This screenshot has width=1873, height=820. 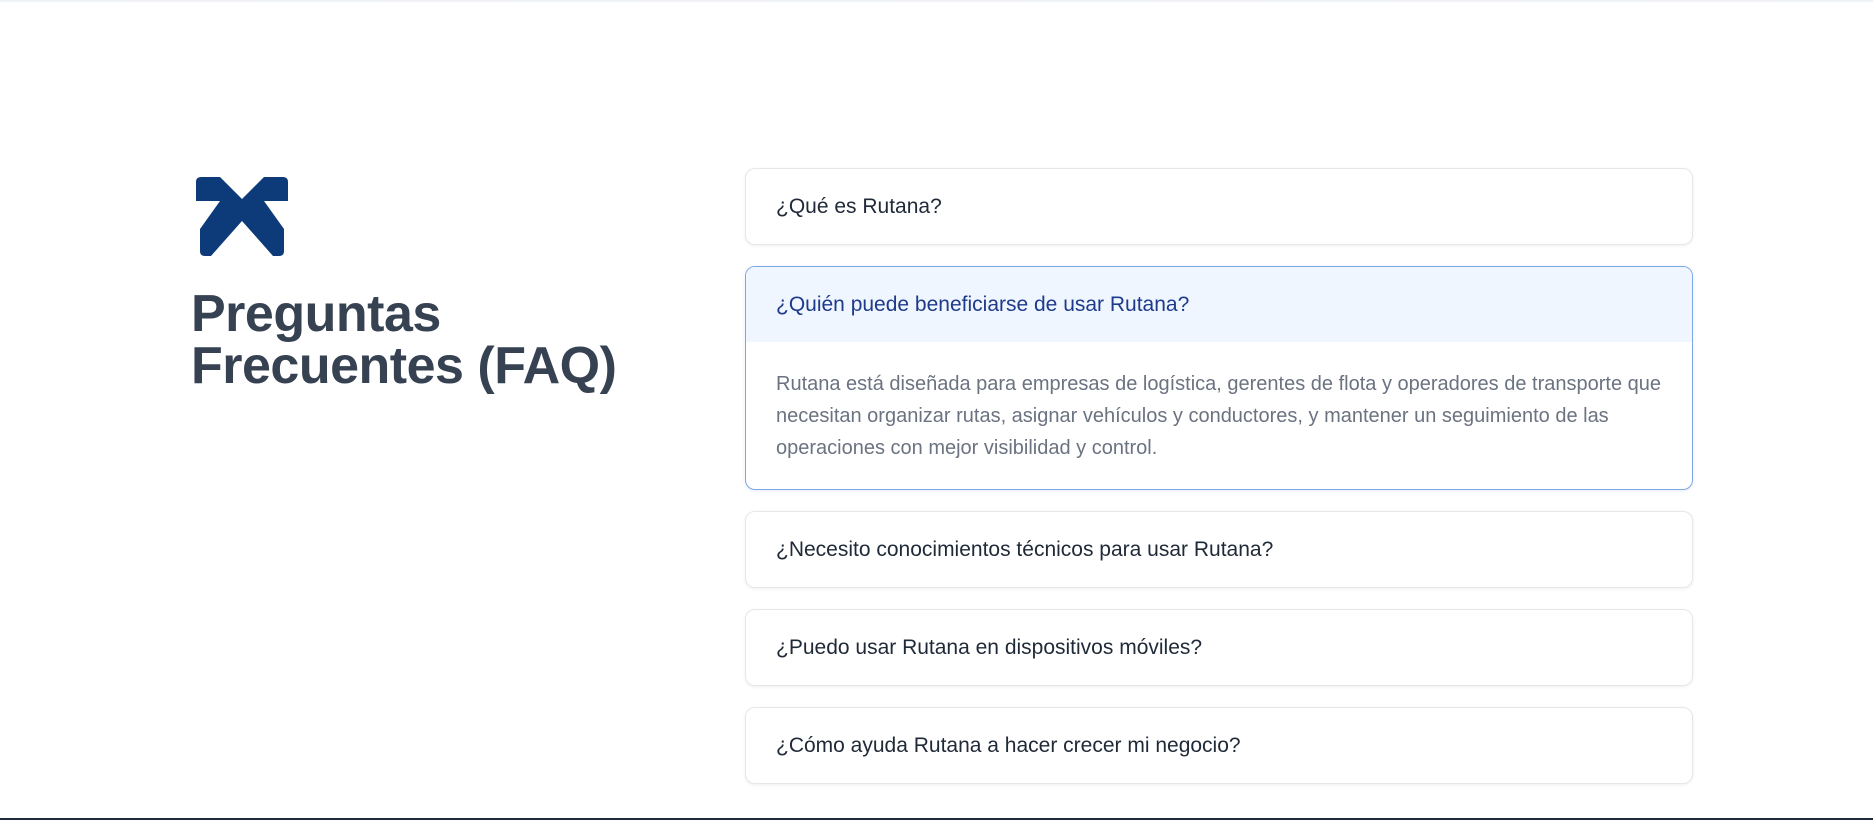 I want to click on page-title: Preguntas Frecuentes (FAQ), so click(x=431, y=340).